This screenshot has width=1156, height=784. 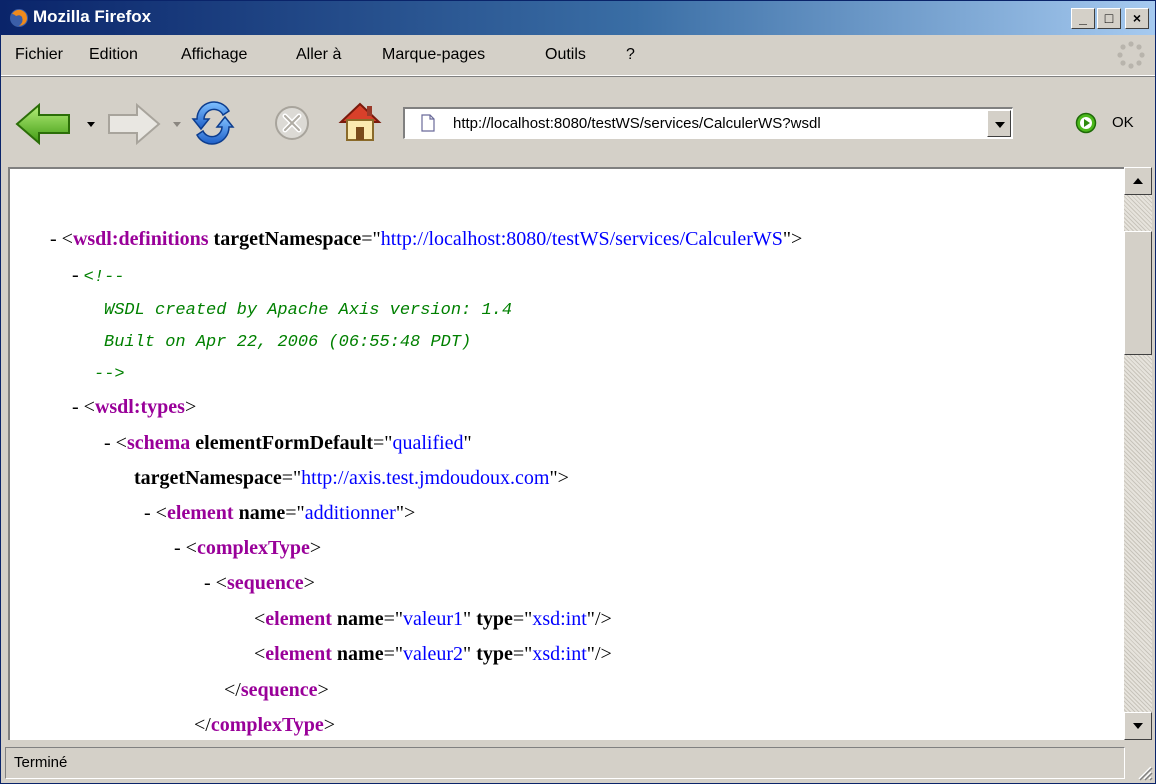 I want to click on arrow-down-icon, so click(x=1138, y=726).